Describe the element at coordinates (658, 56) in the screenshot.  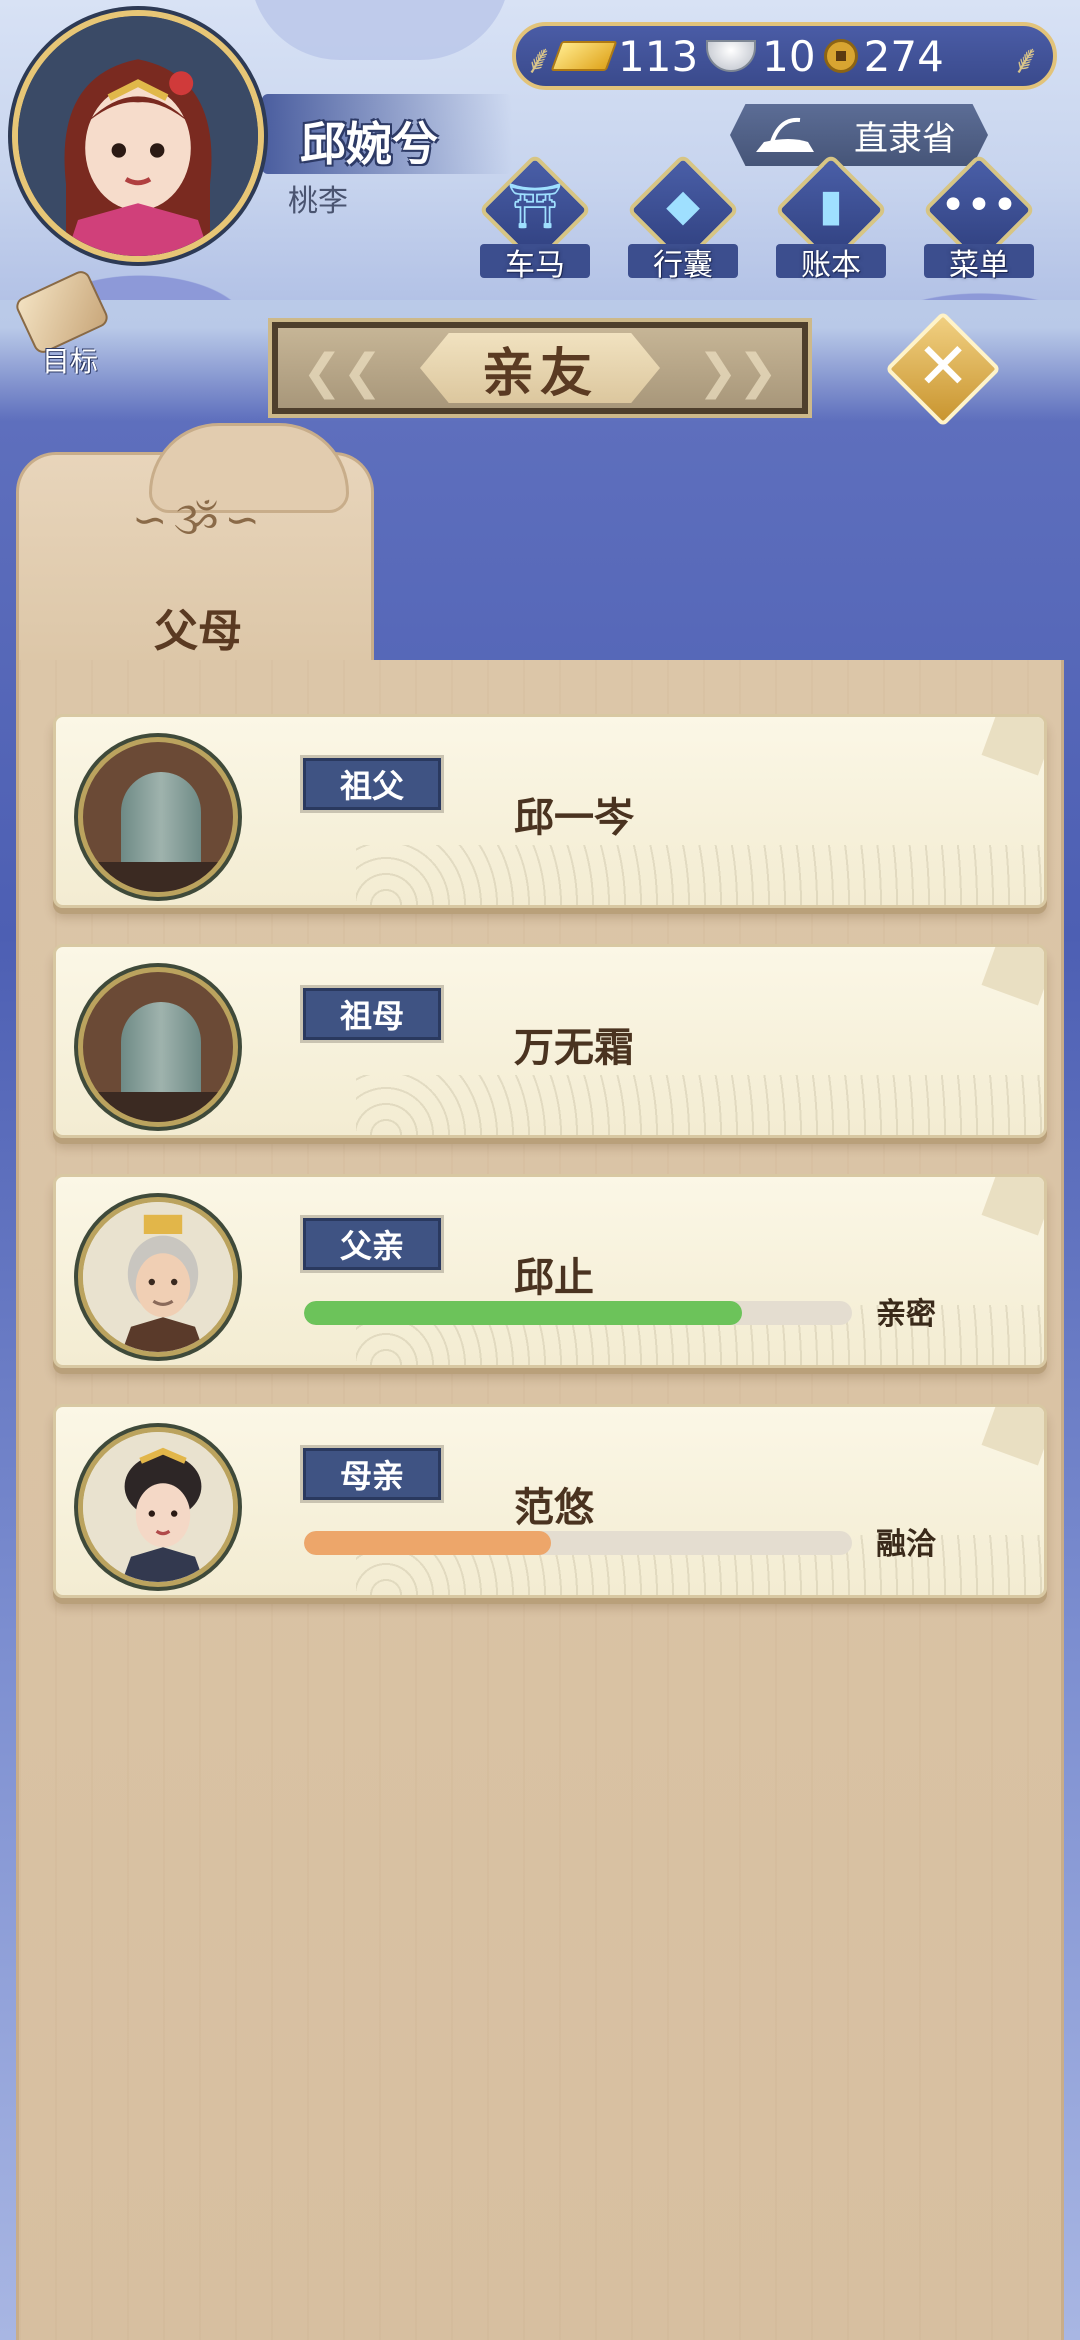
I see `gold-value: 113` at that location.